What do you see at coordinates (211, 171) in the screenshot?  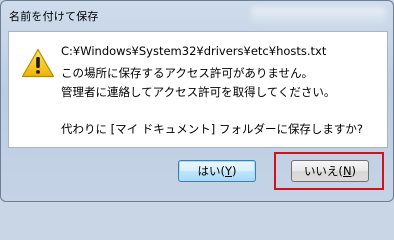 I see `yes-button-label: はい(` at bounding box center [211, 171].